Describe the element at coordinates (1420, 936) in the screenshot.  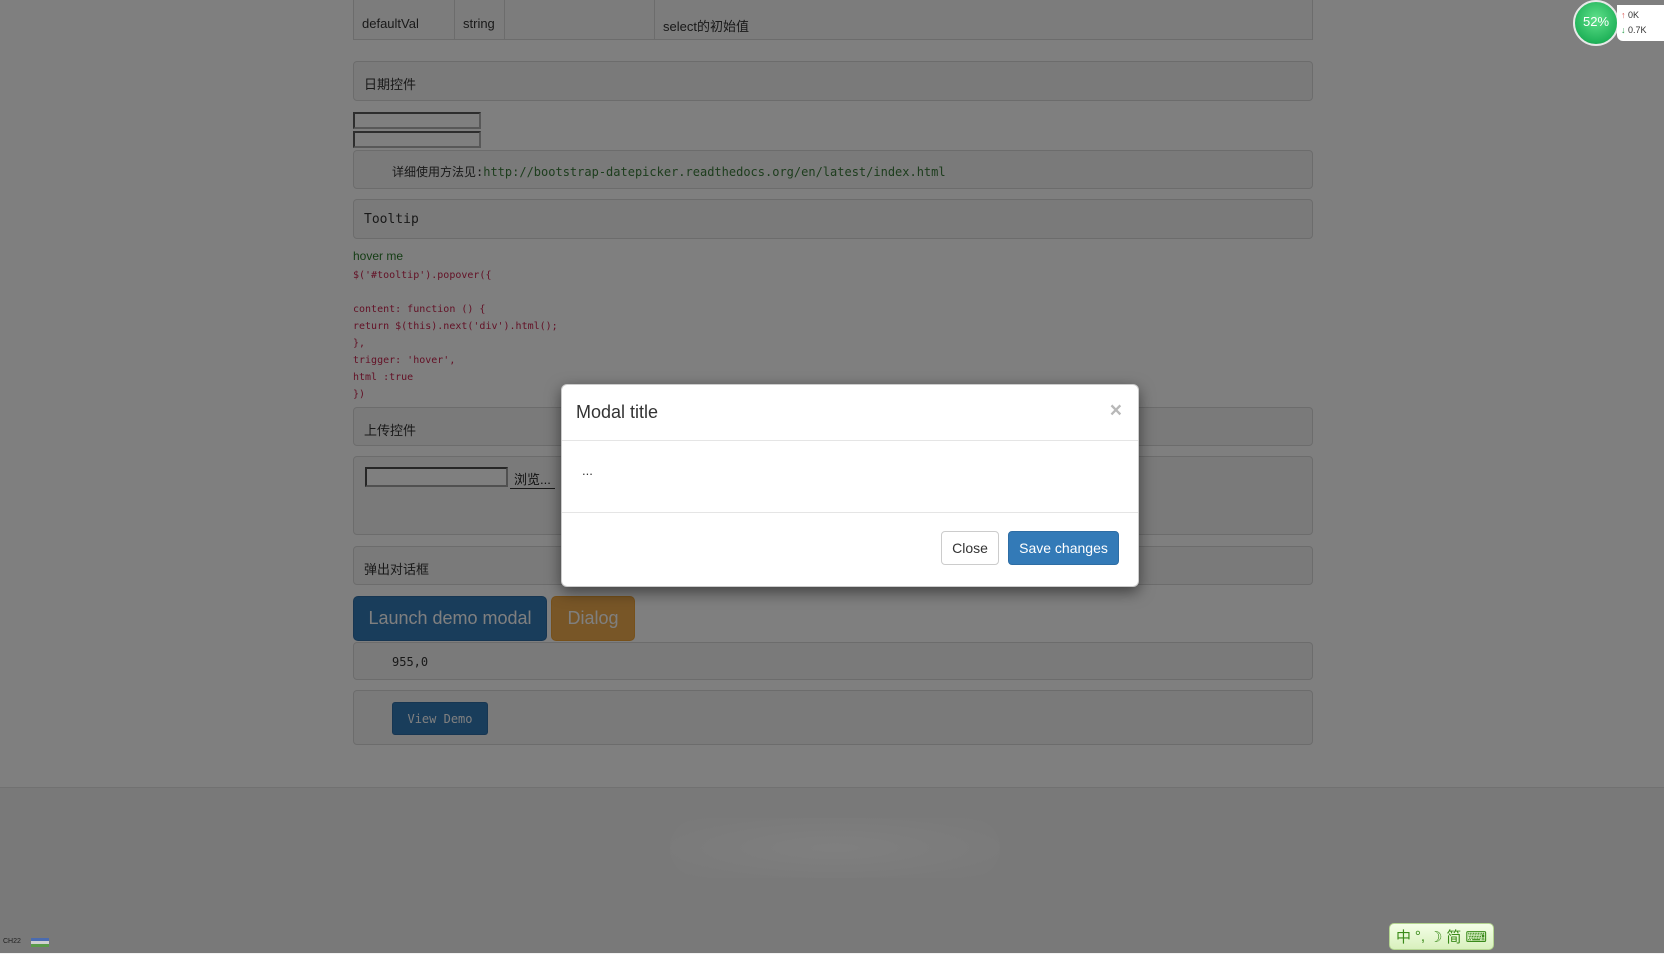
I see `ime-punctuation-icon: °,` at that location.